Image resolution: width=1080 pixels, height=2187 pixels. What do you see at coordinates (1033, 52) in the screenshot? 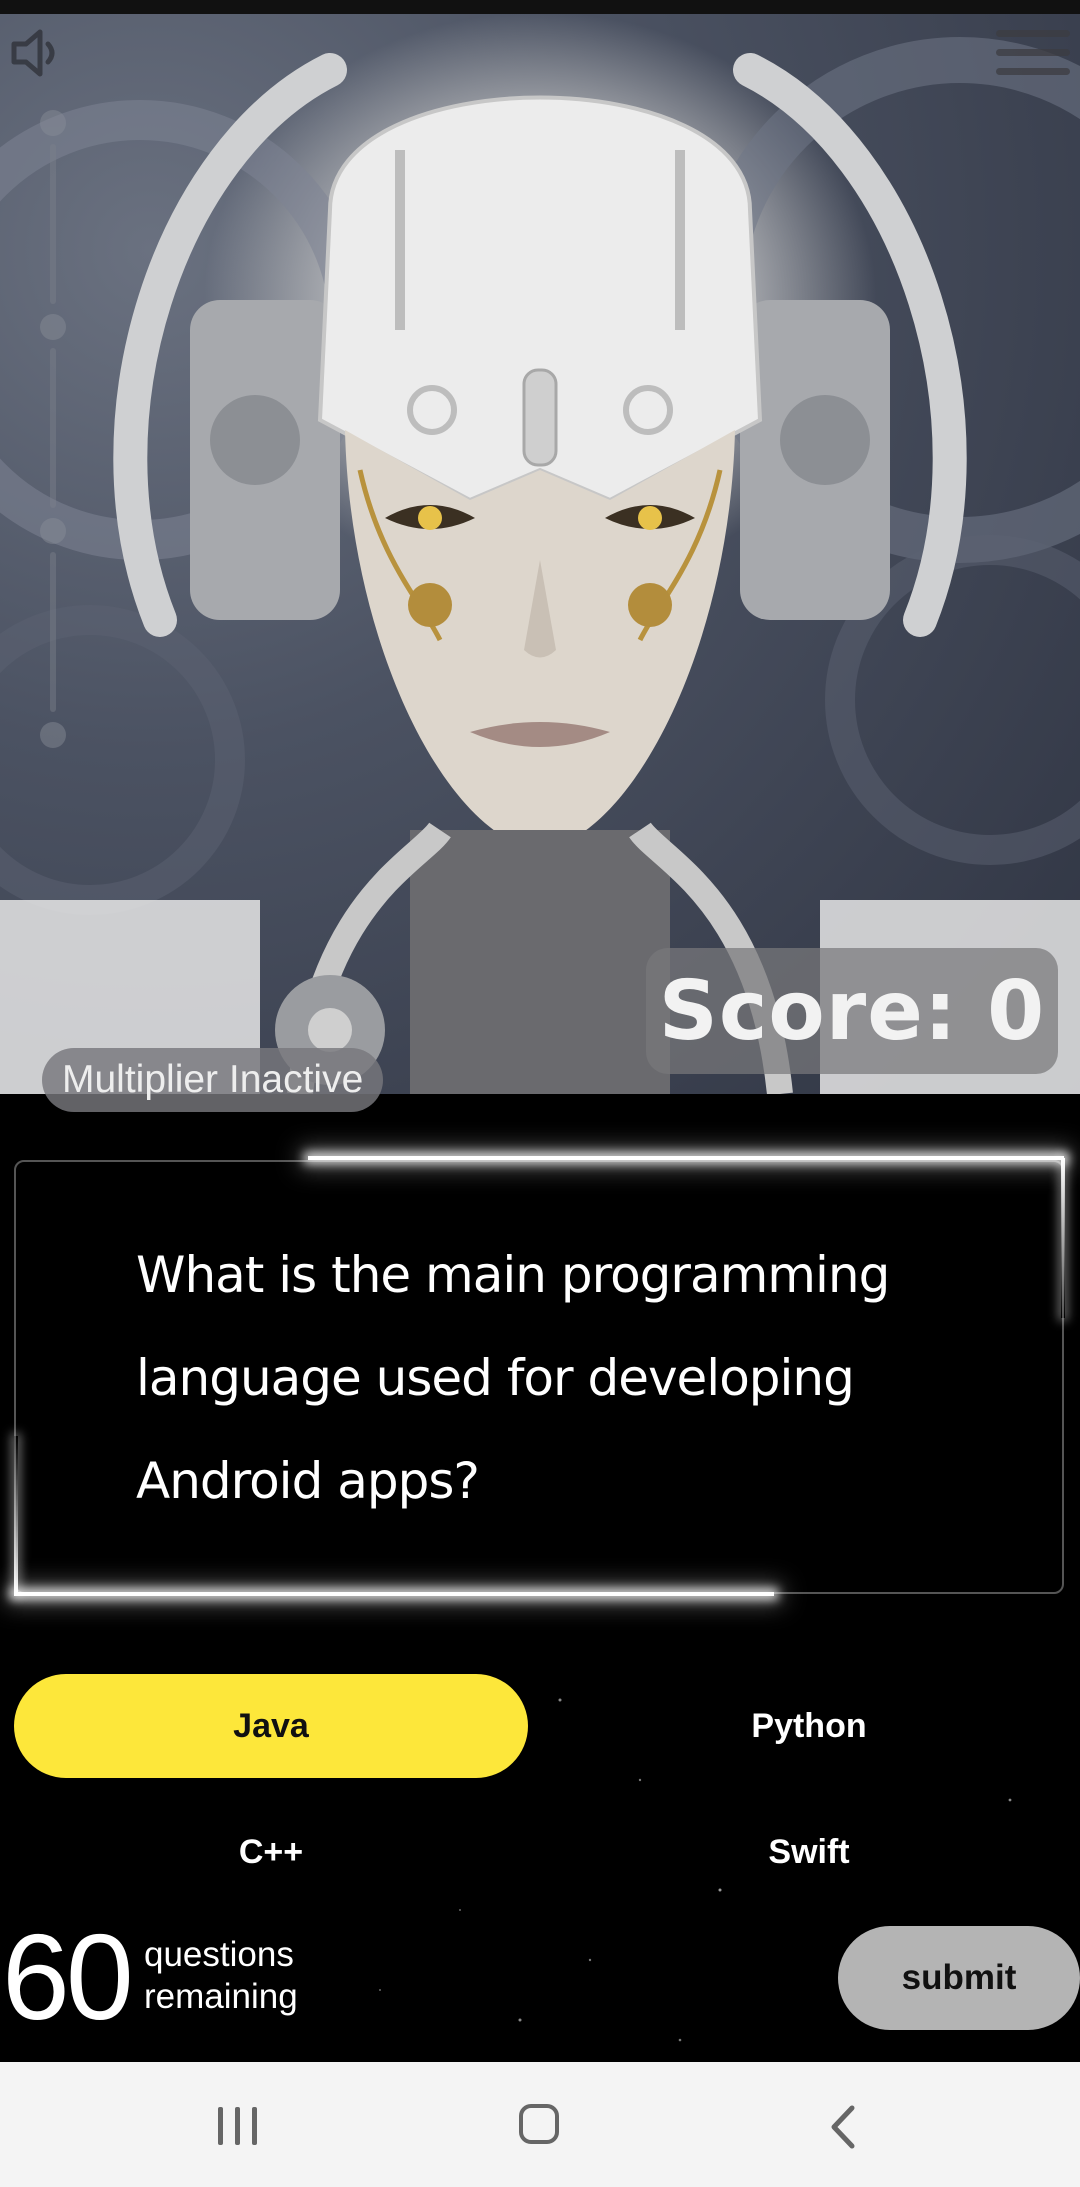
I see `hamburger-menu-icon` at bounding box center [1033, 52].